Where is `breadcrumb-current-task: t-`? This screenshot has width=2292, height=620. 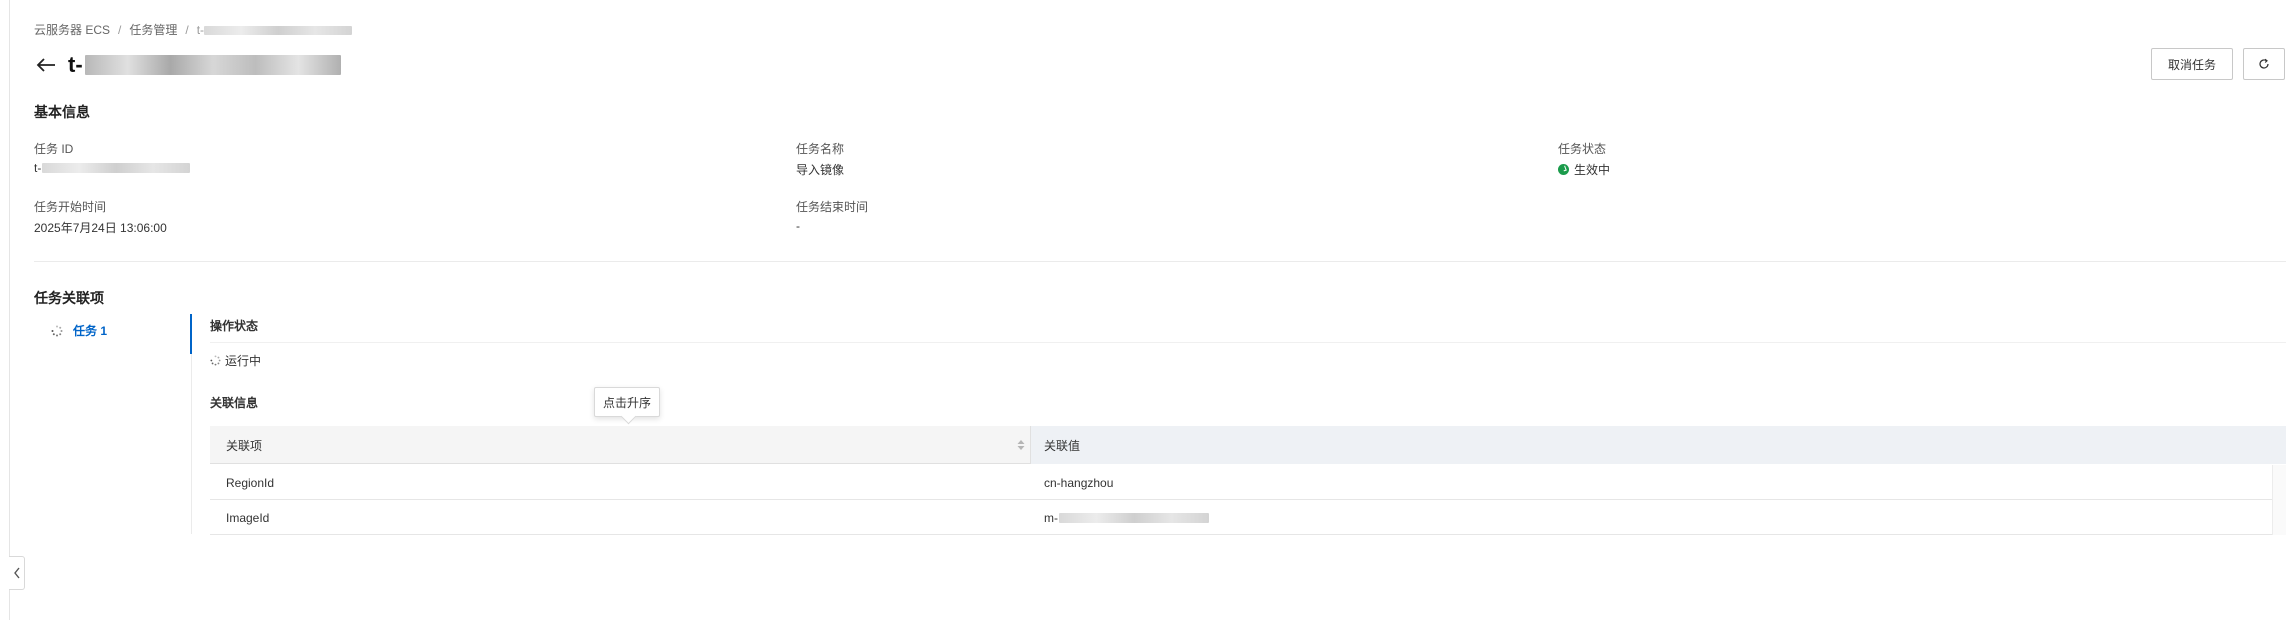
breadcrumb-current-task: t- is located at coordinates (274, 29).